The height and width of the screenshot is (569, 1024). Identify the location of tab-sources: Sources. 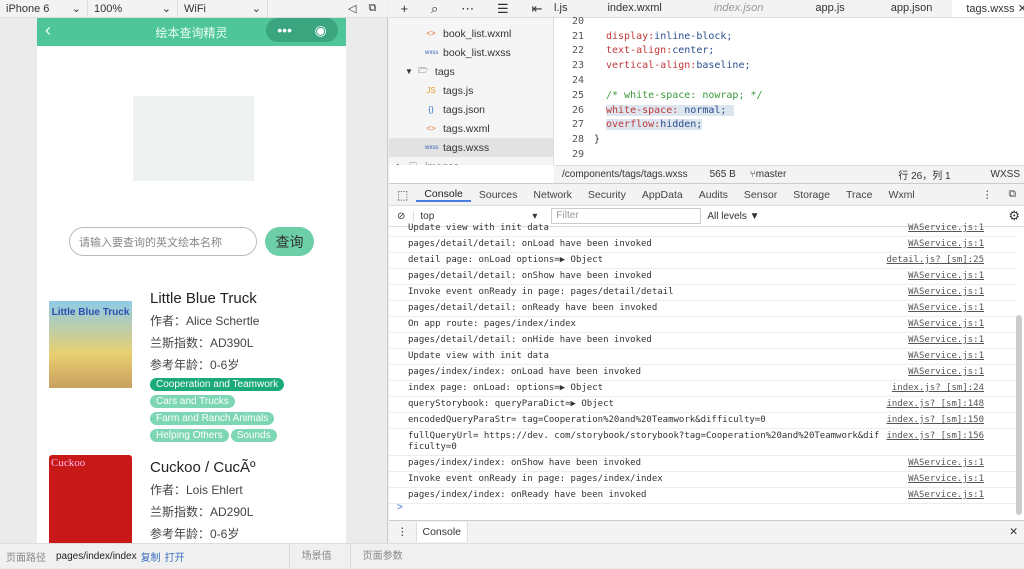
(498, 195).